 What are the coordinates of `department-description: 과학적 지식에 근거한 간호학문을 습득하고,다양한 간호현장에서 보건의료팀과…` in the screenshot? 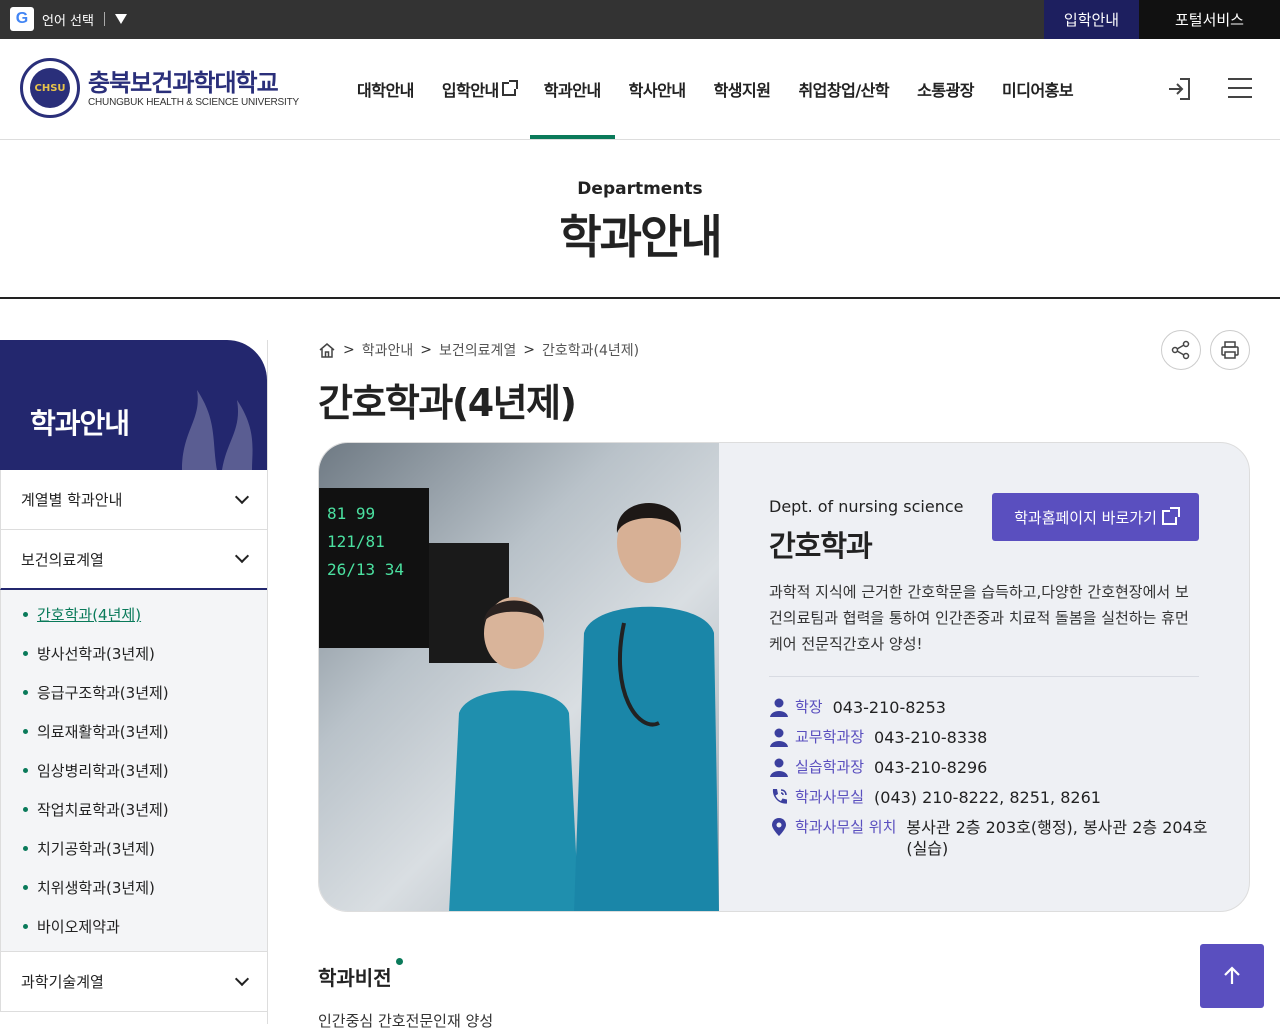 It's located at (979, 618).